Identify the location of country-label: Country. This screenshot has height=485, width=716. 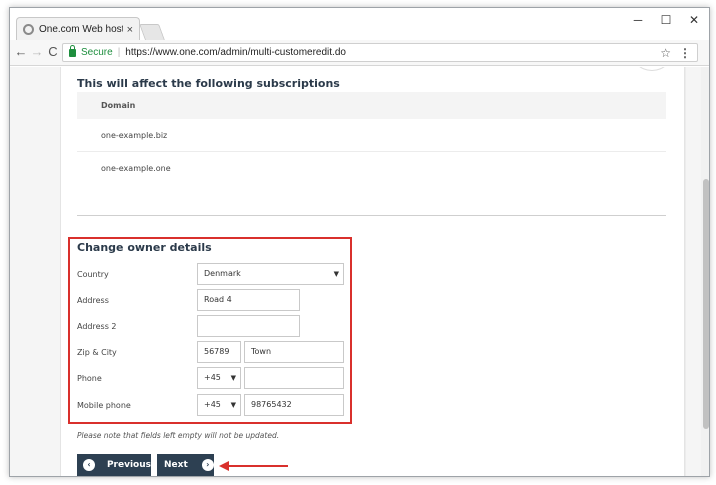
(93, 274).